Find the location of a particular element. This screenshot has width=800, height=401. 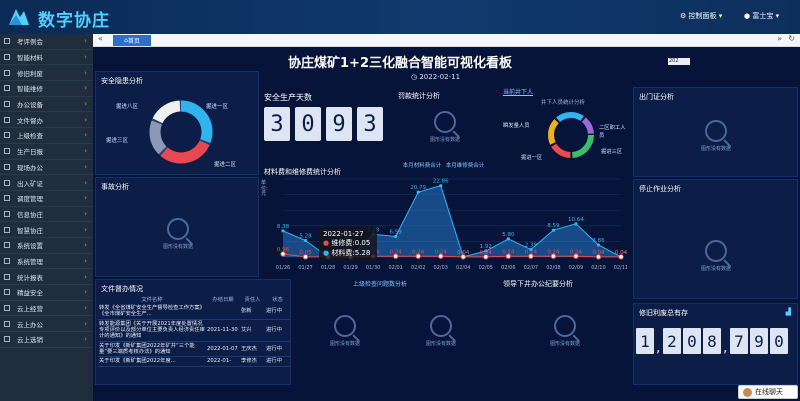

underground-subtitle: 井下人员统计分析 is located at coordinates (563, 103).